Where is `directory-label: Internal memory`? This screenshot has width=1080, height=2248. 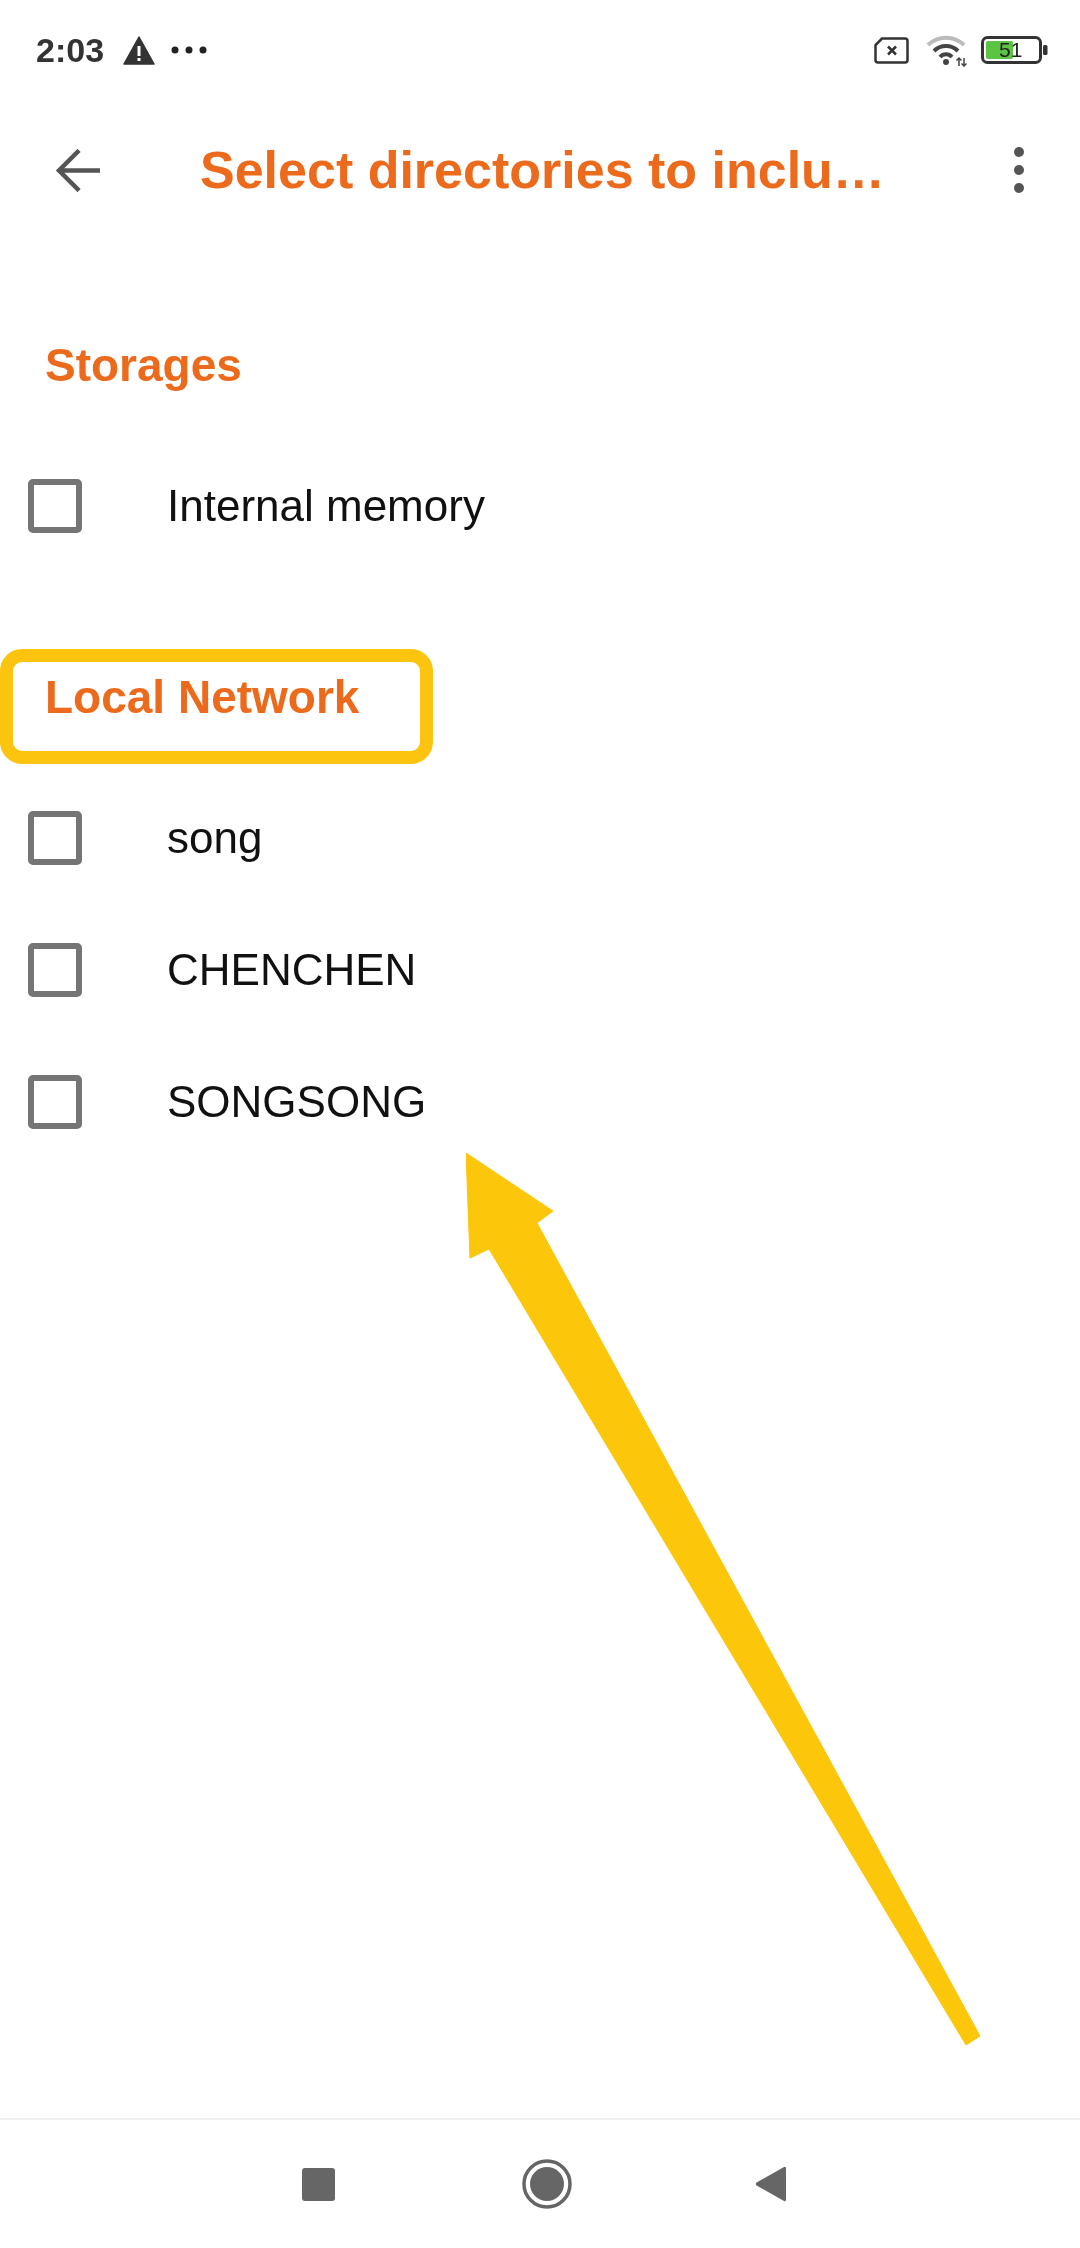
directory-label: Internal memory is located at coordinates (326, 506).